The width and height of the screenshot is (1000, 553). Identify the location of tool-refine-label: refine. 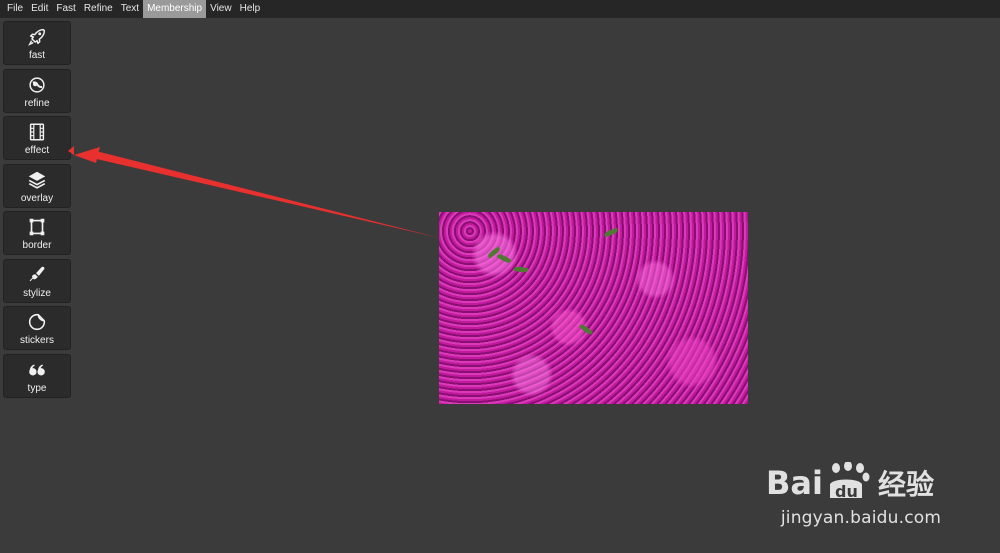
(37, 103).